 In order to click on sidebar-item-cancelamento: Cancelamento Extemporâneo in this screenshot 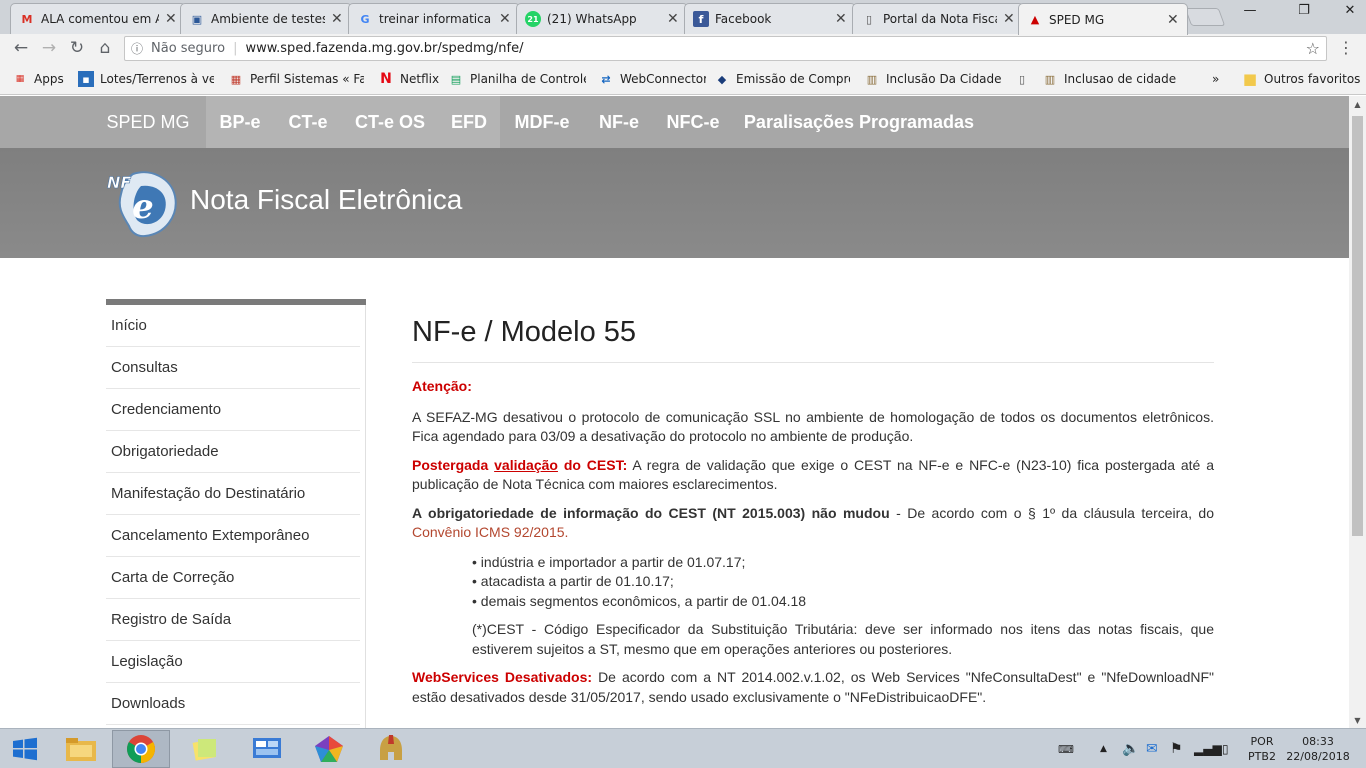, I will do `click(233, 536)`.